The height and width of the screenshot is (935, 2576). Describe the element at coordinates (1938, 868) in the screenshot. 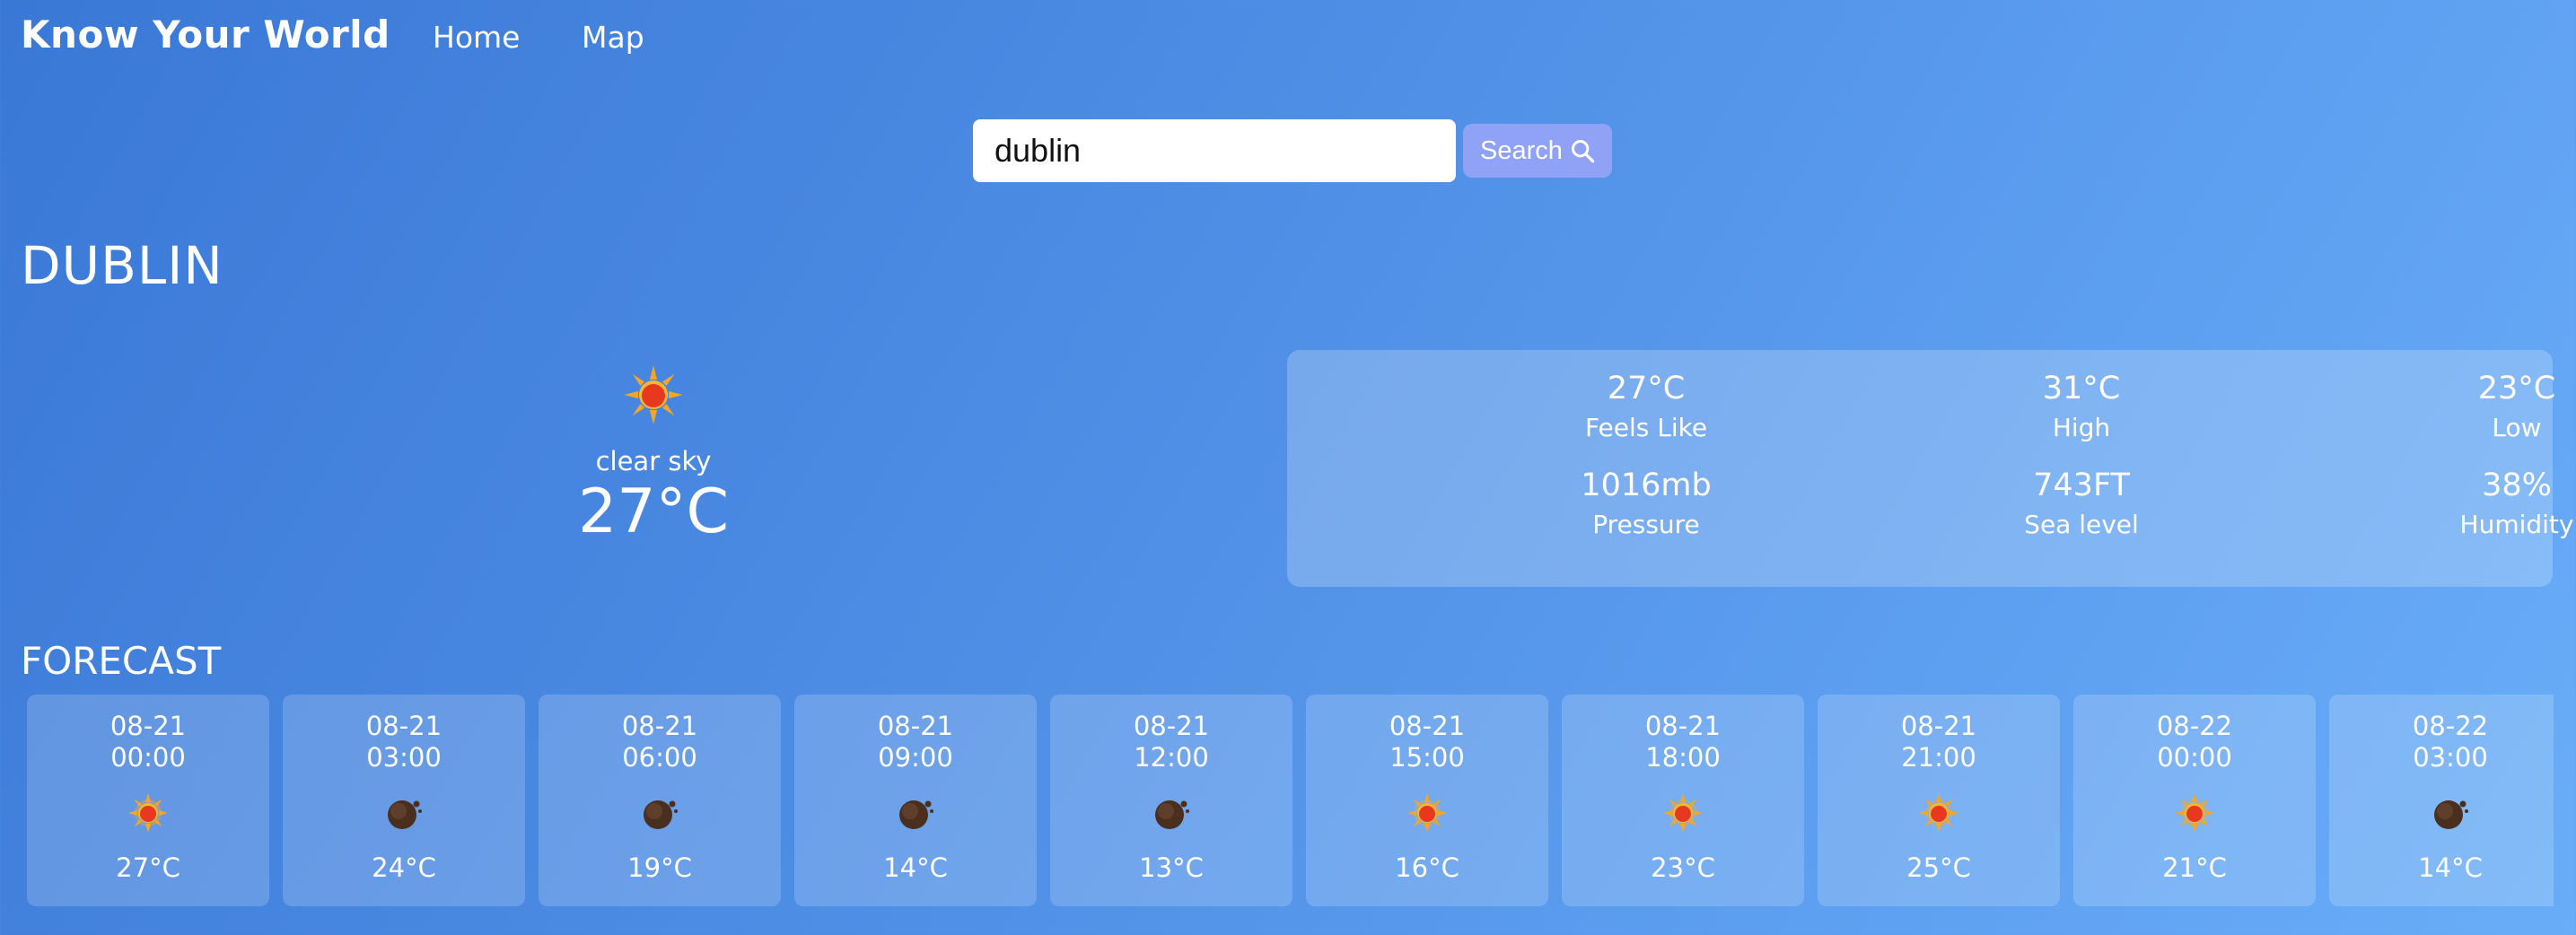

I see `forecast-temperature: 25°C` at that location.